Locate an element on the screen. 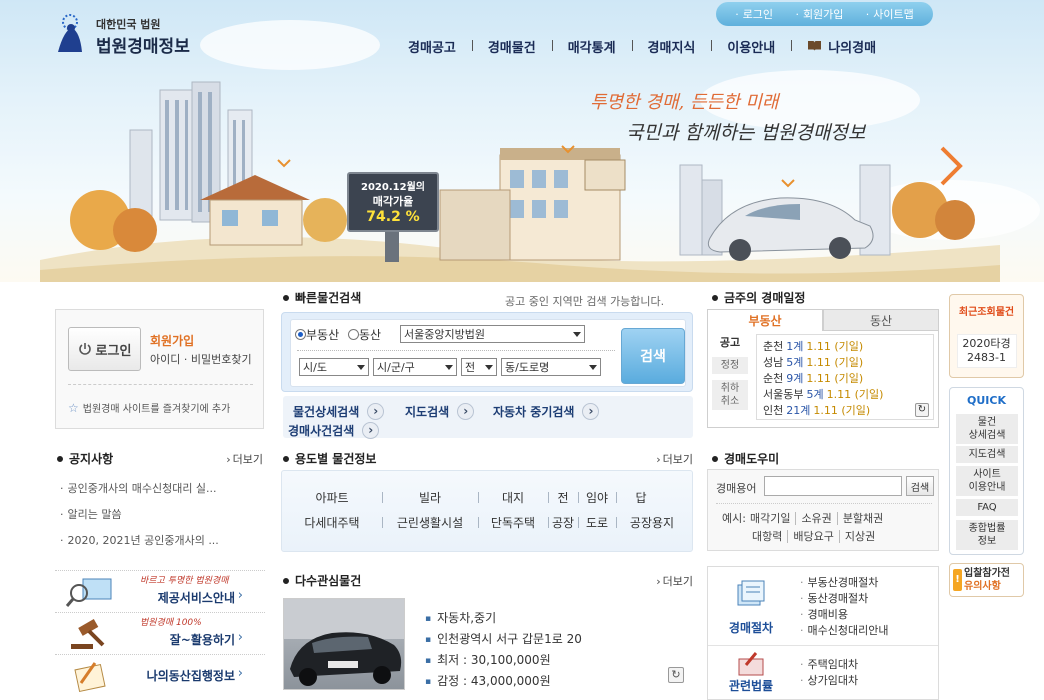  law-link: 주택임대차 is located at coordinates (829, 665).